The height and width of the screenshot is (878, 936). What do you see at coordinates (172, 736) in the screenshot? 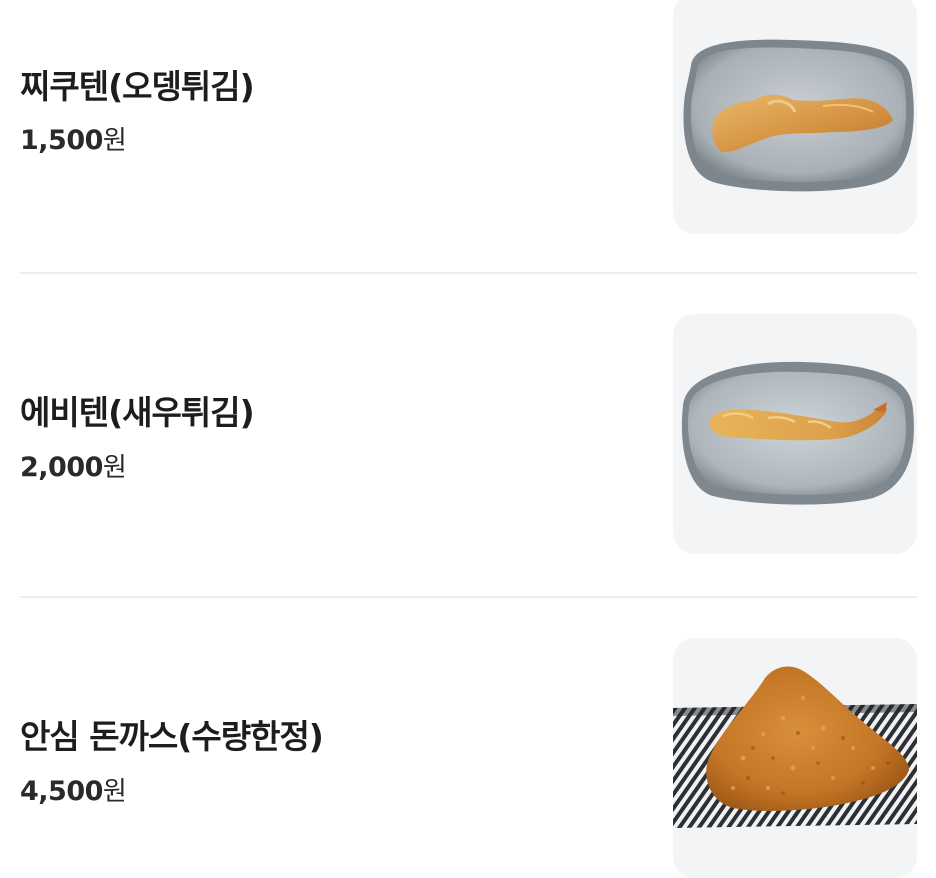
I see `menu-item-name: 안심 돈까스(수량한정)` at bounding box center [172, 736].